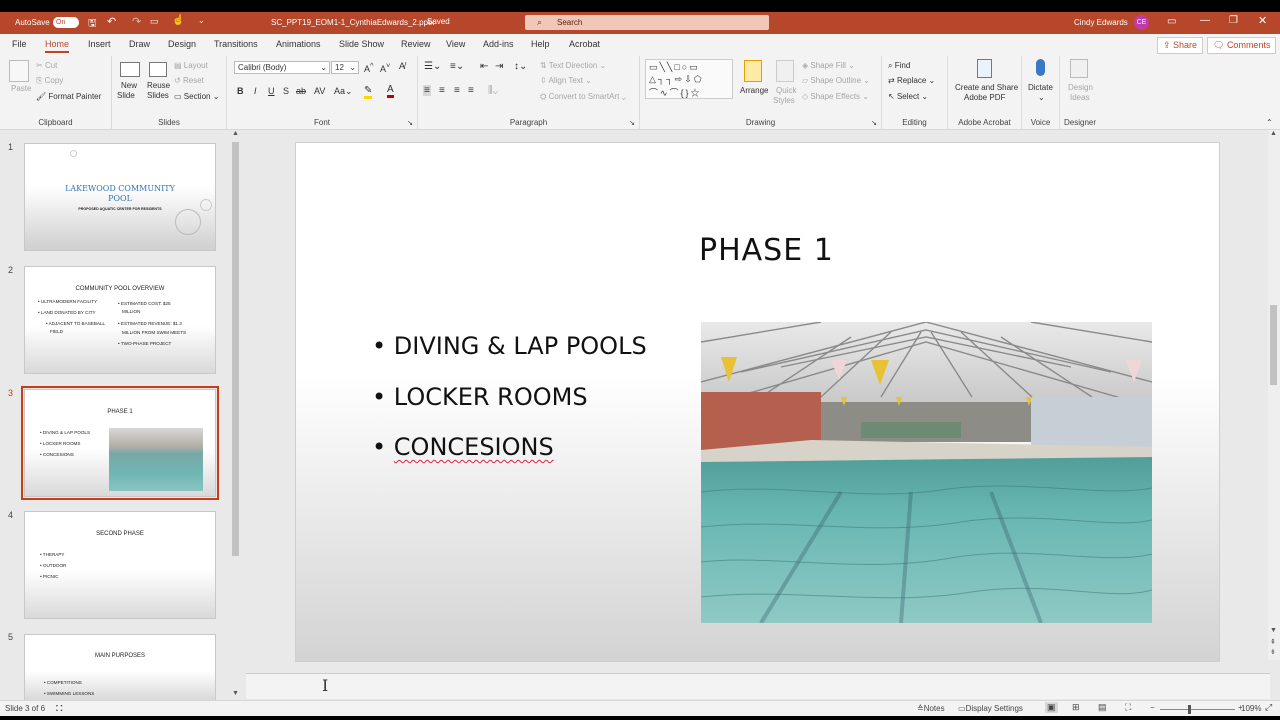 The width and height of the screenshot is (1280, 720). What do you see at coordinates (836, 80) in the screenshot?
I see `shape-outline-button: ▱ Shape Outline ⌄` at bounding box center [836, 80].